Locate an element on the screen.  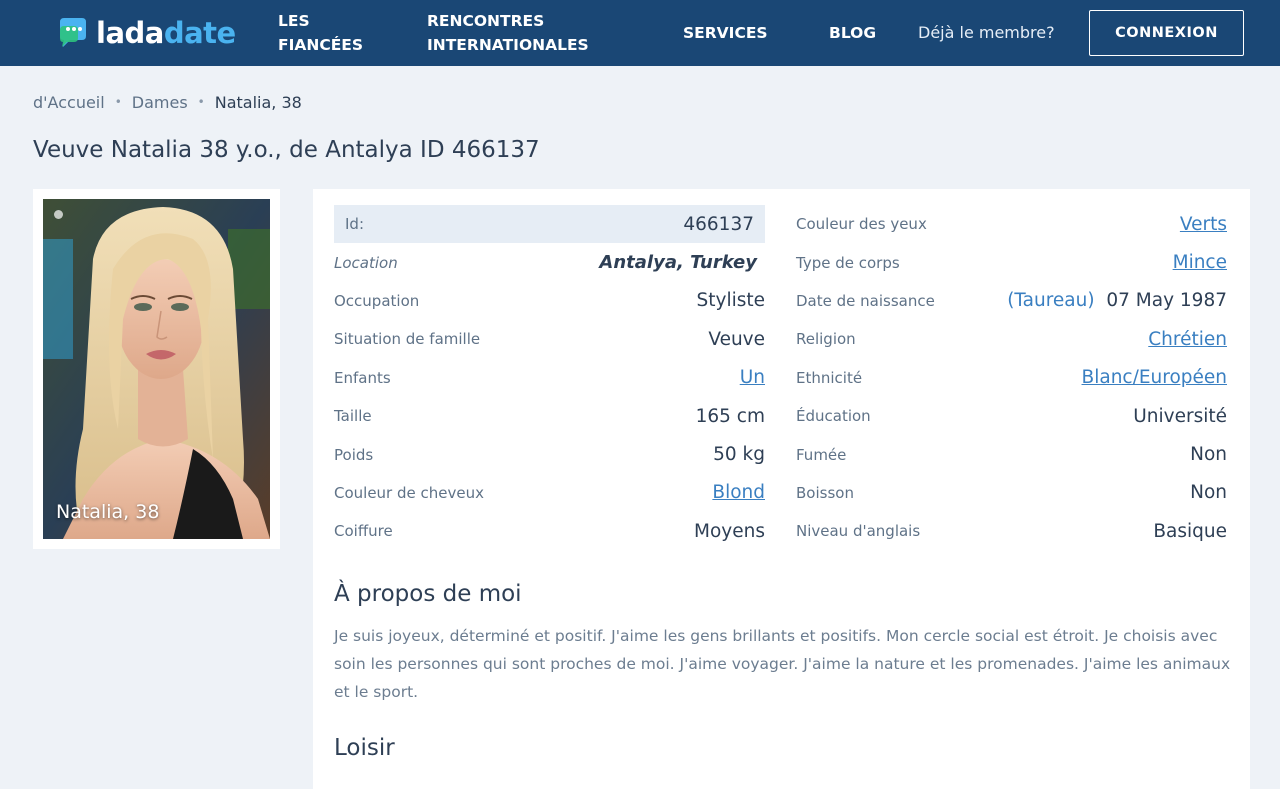
breadcrumb-dames: Dames is located at coordinates (160, 102).